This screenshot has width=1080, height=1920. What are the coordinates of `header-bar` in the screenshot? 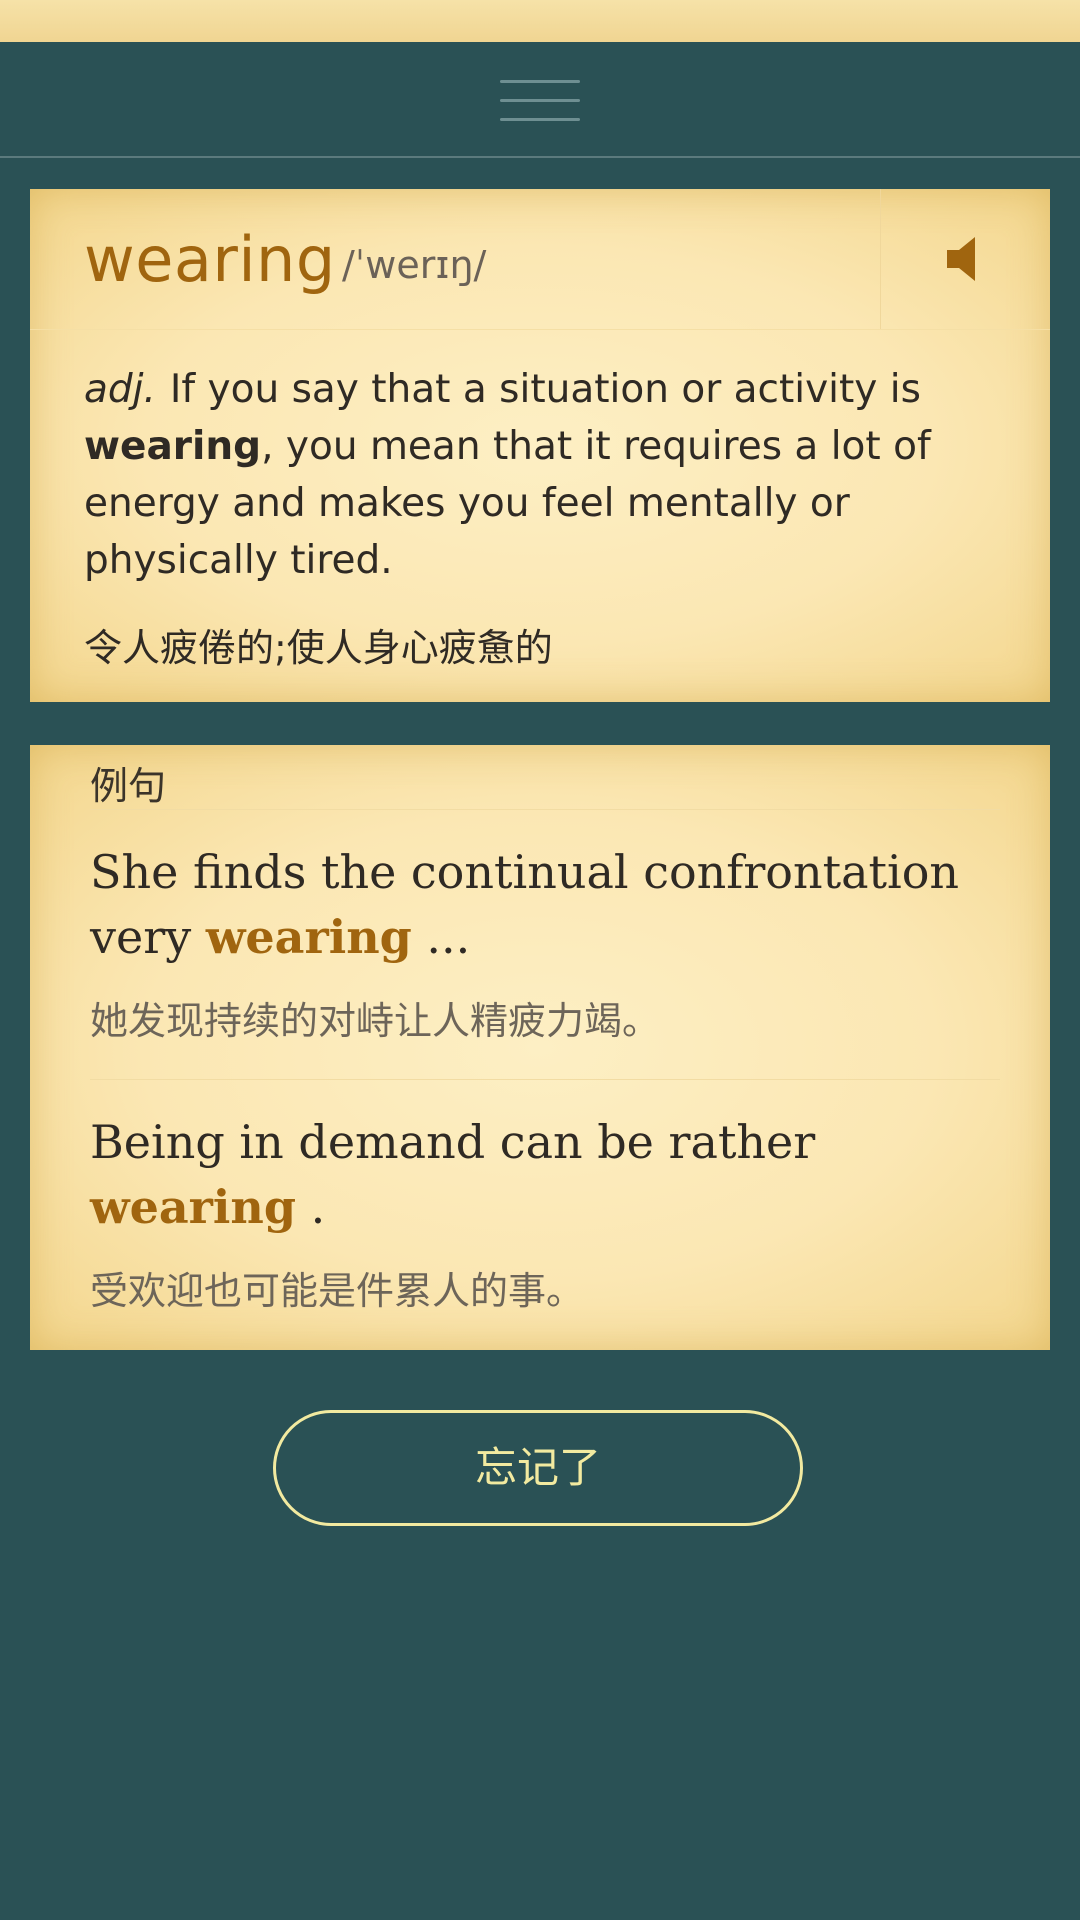 It's located at (540, 100).